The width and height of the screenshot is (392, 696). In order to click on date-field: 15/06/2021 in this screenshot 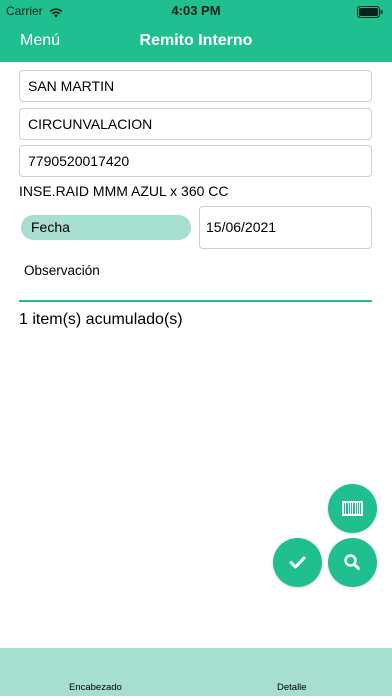, I will do `click(285, 227)`.